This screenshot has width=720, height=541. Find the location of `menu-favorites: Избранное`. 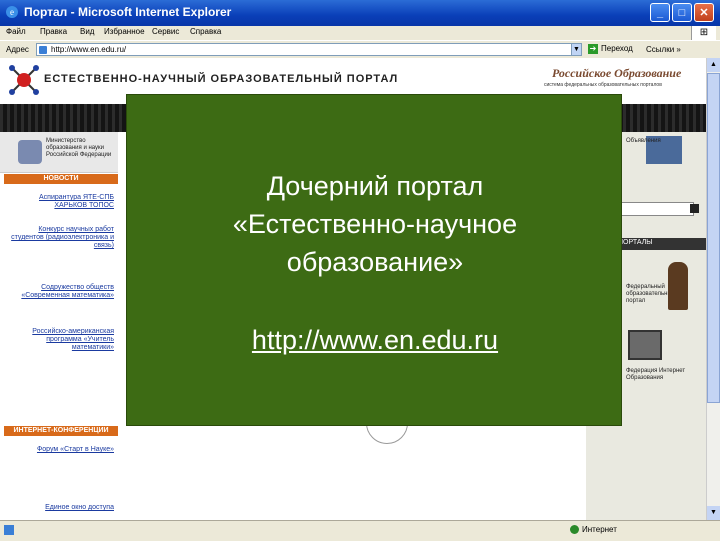

menu-favorites: Избранное is located at coordinates (124, 31).